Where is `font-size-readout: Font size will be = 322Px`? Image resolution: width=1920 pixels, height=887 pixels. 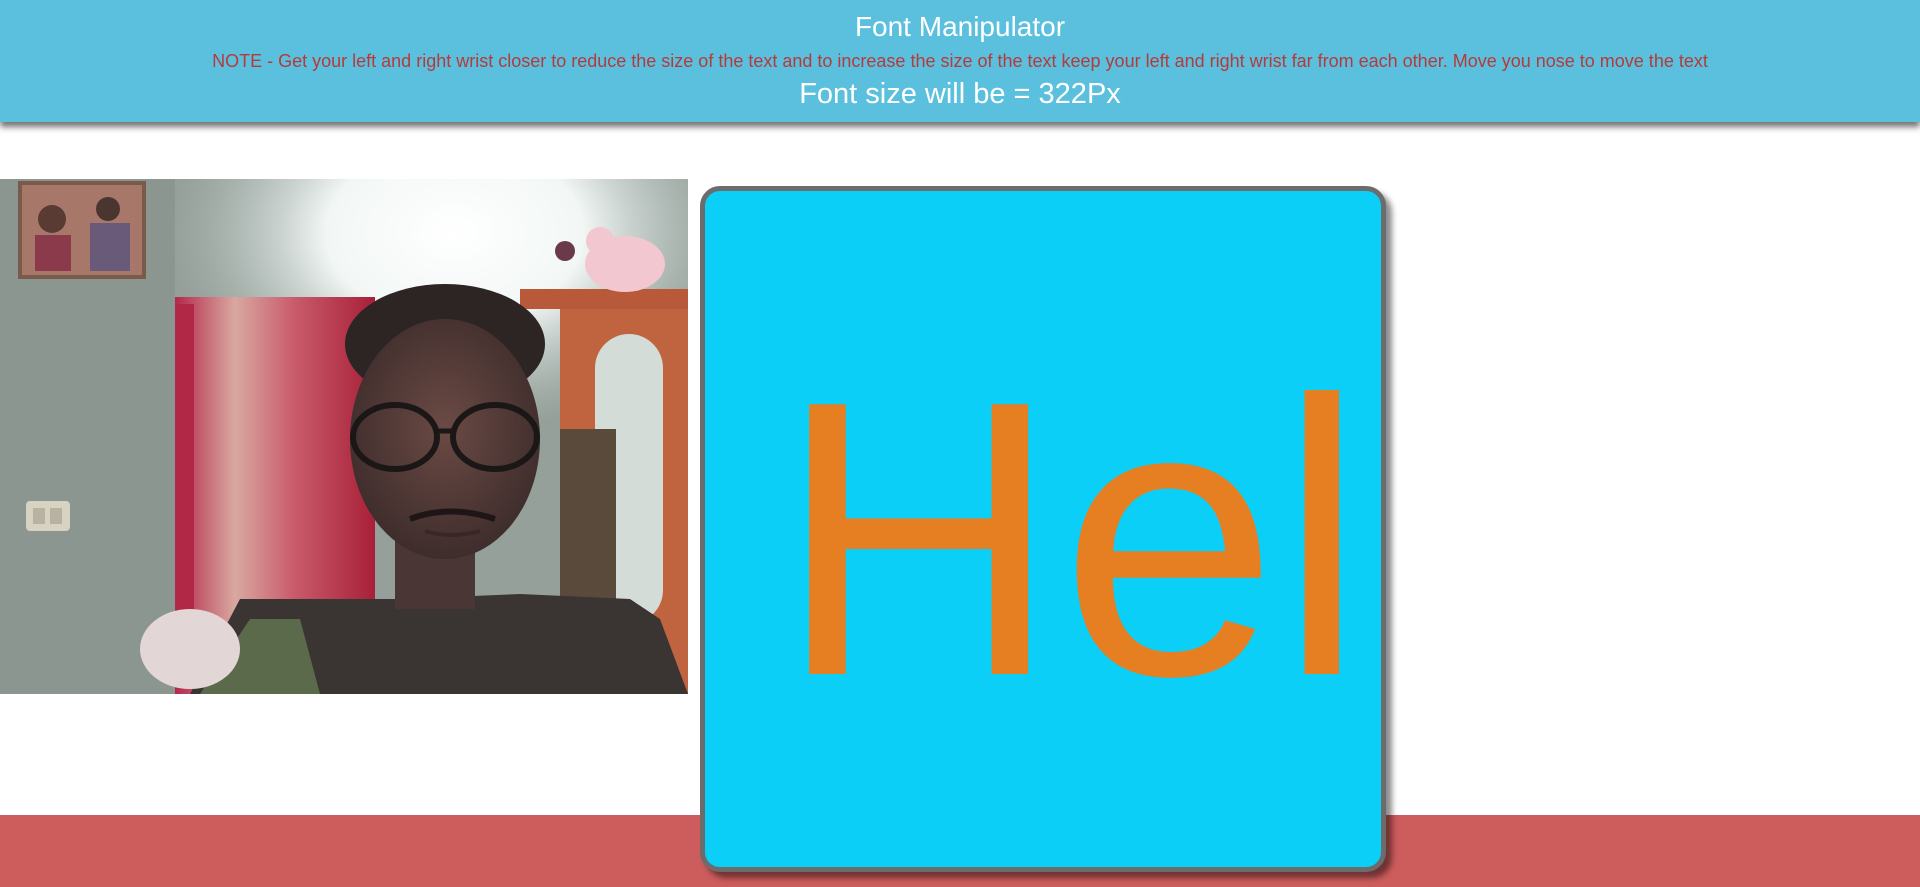 font-size-readout: Font size will be = 322Px is located at coordinates (960, 94).